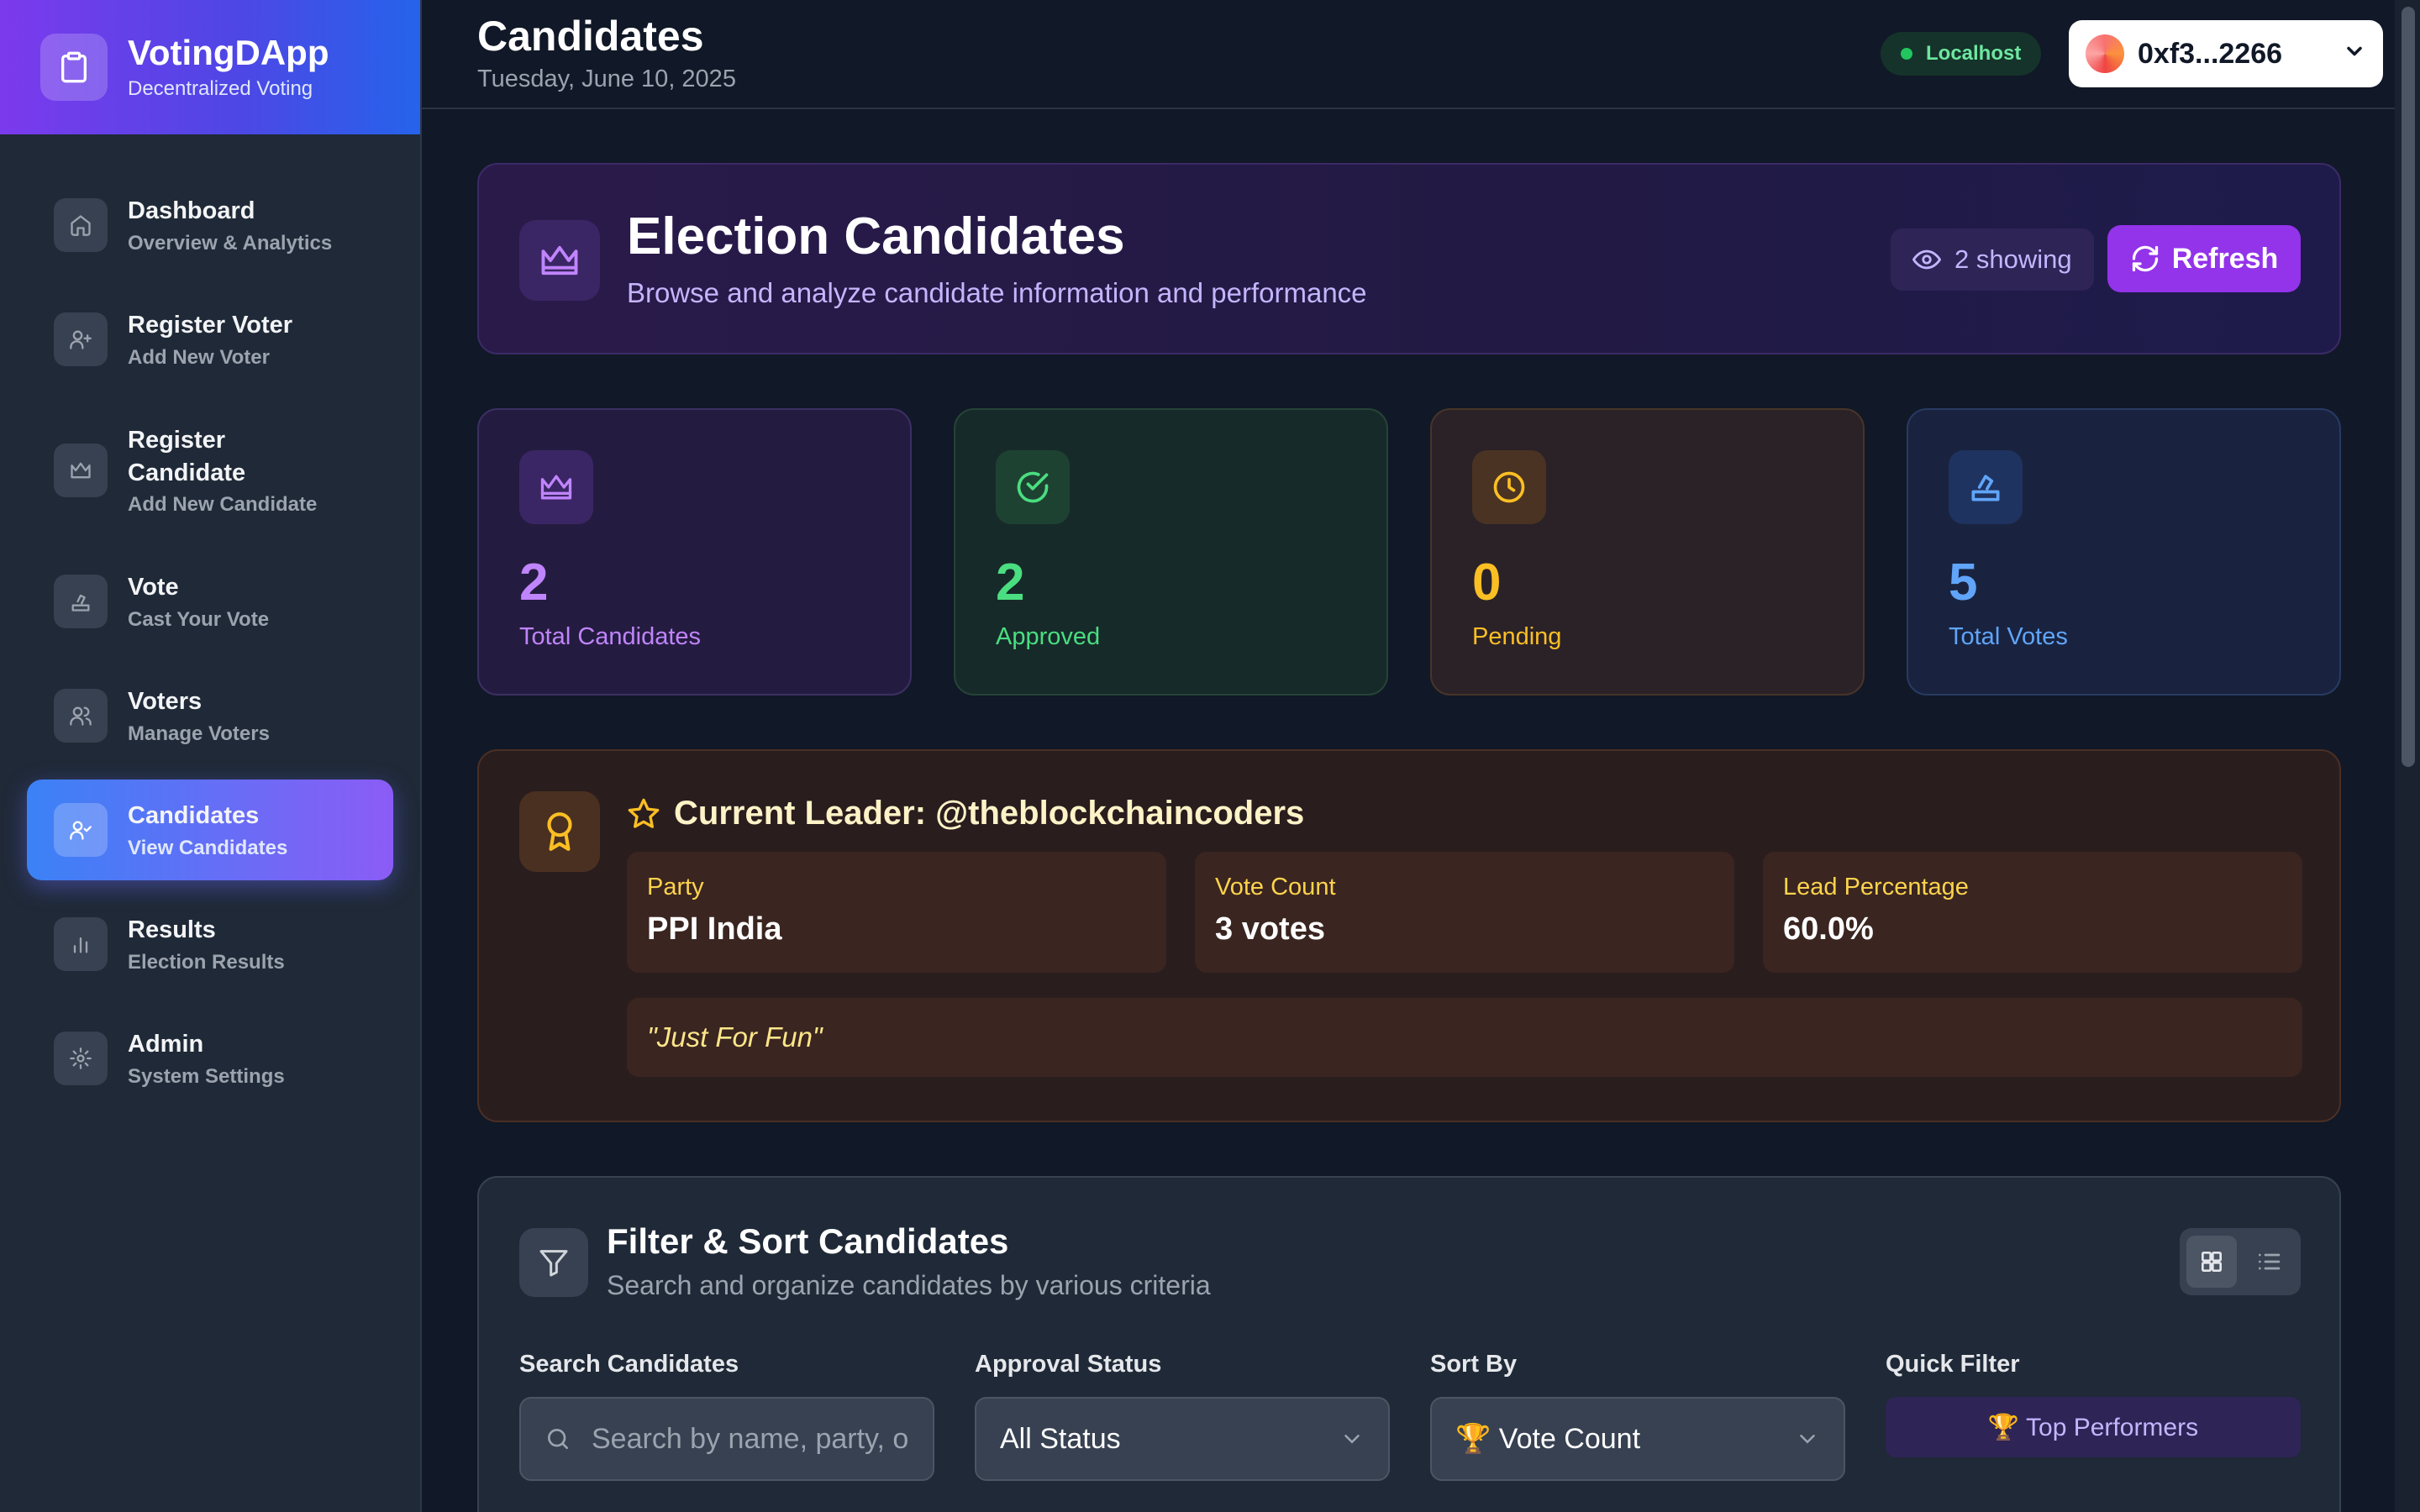 Image resolution: width=2420 pixels, height=1512 pixels. What do you see at coordinates (2008, 636) in the screenshot?
I see `stat-label: Total Votes` at bounding box center [2008, 636].